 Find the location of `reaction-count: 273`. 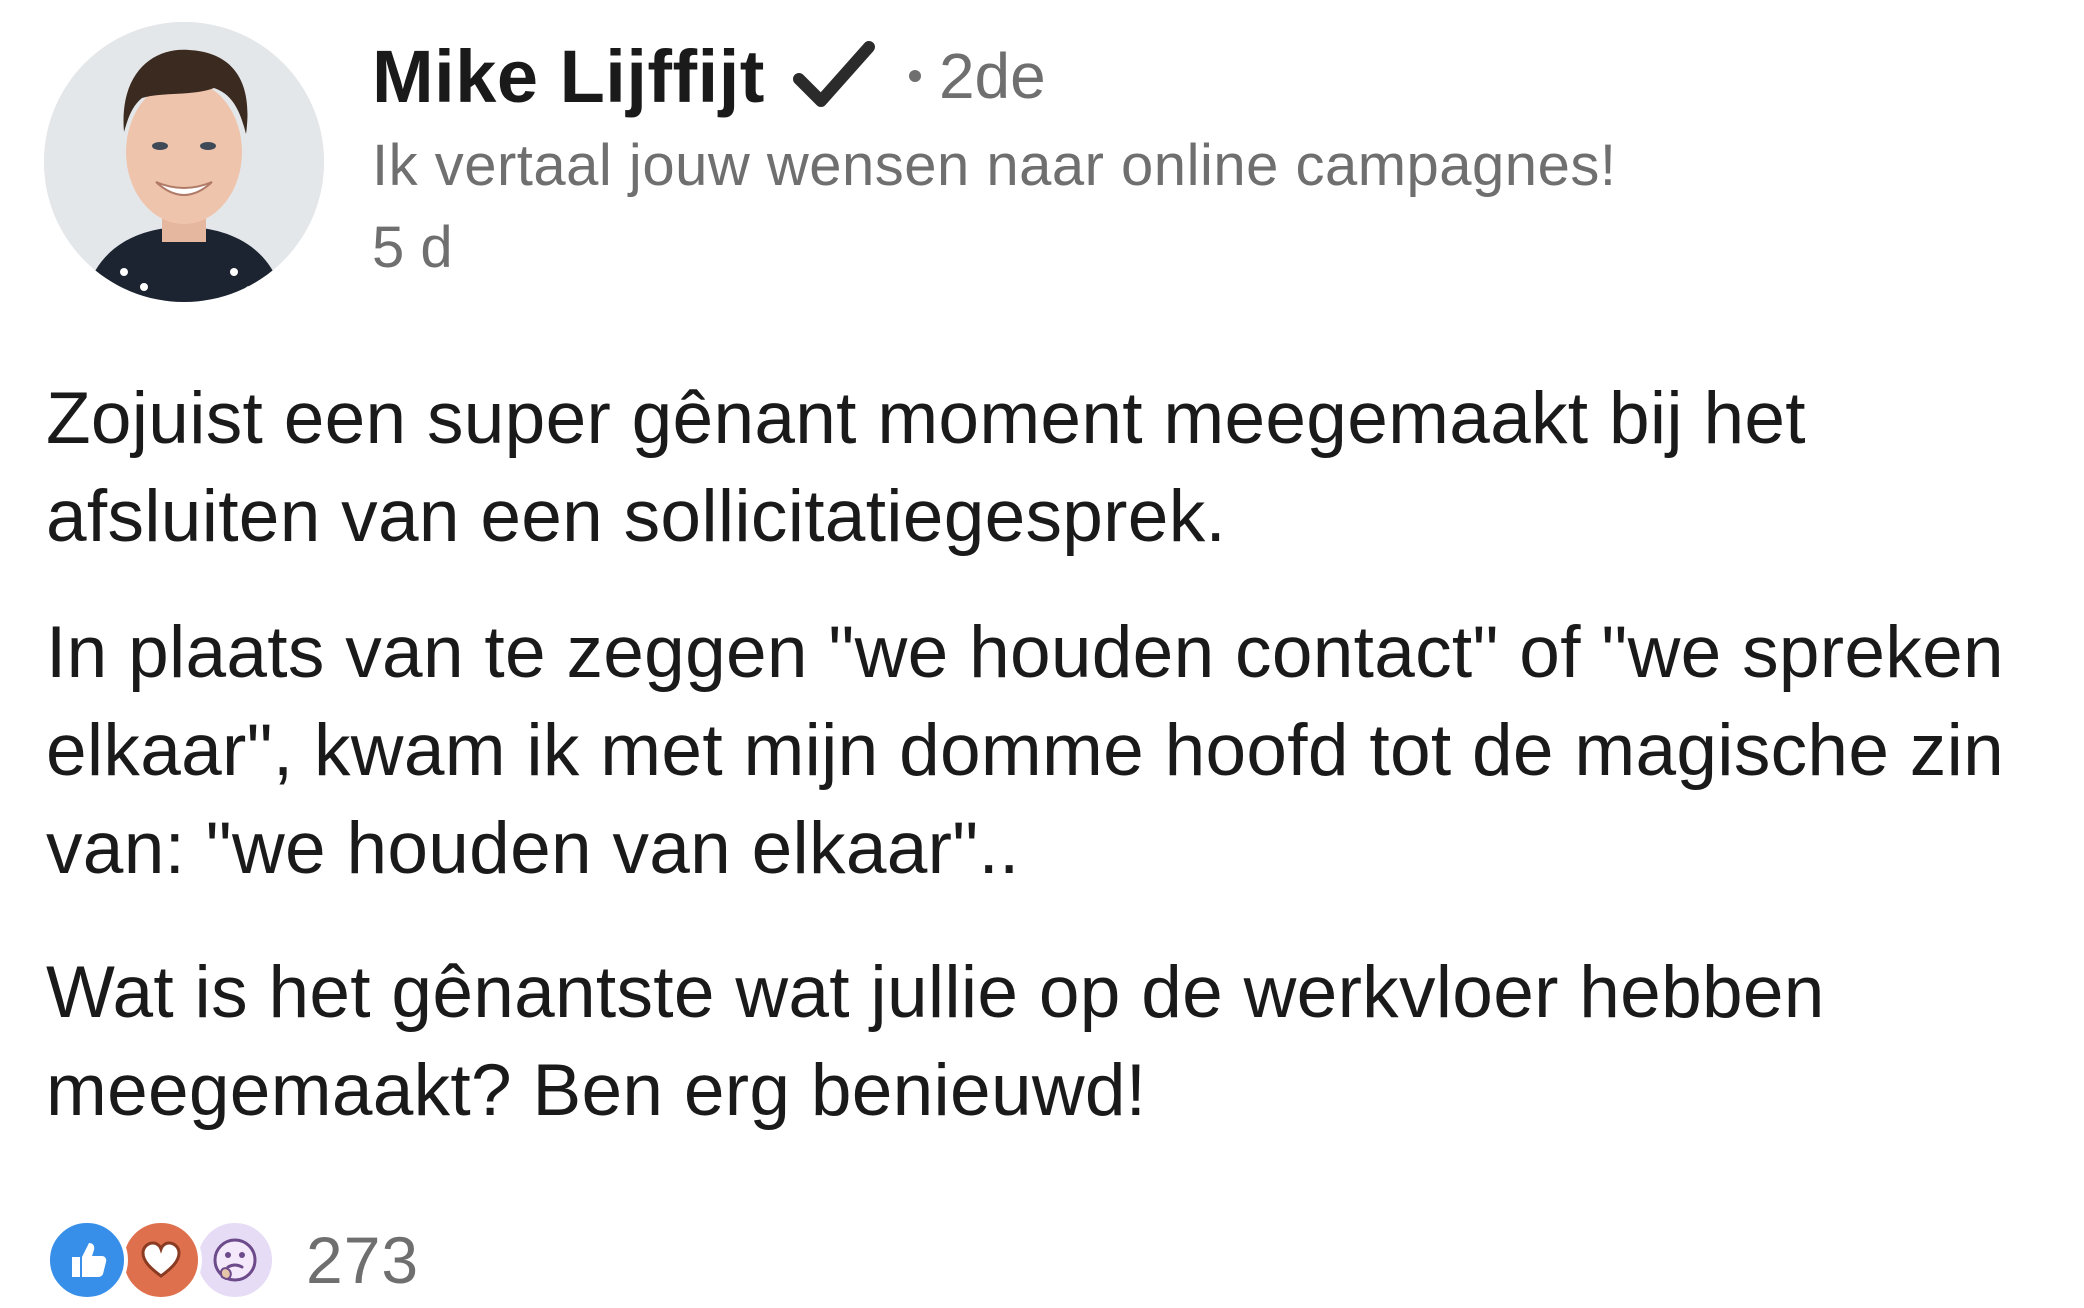

reaction-count: 273 is located at coordinates (362, 1260).